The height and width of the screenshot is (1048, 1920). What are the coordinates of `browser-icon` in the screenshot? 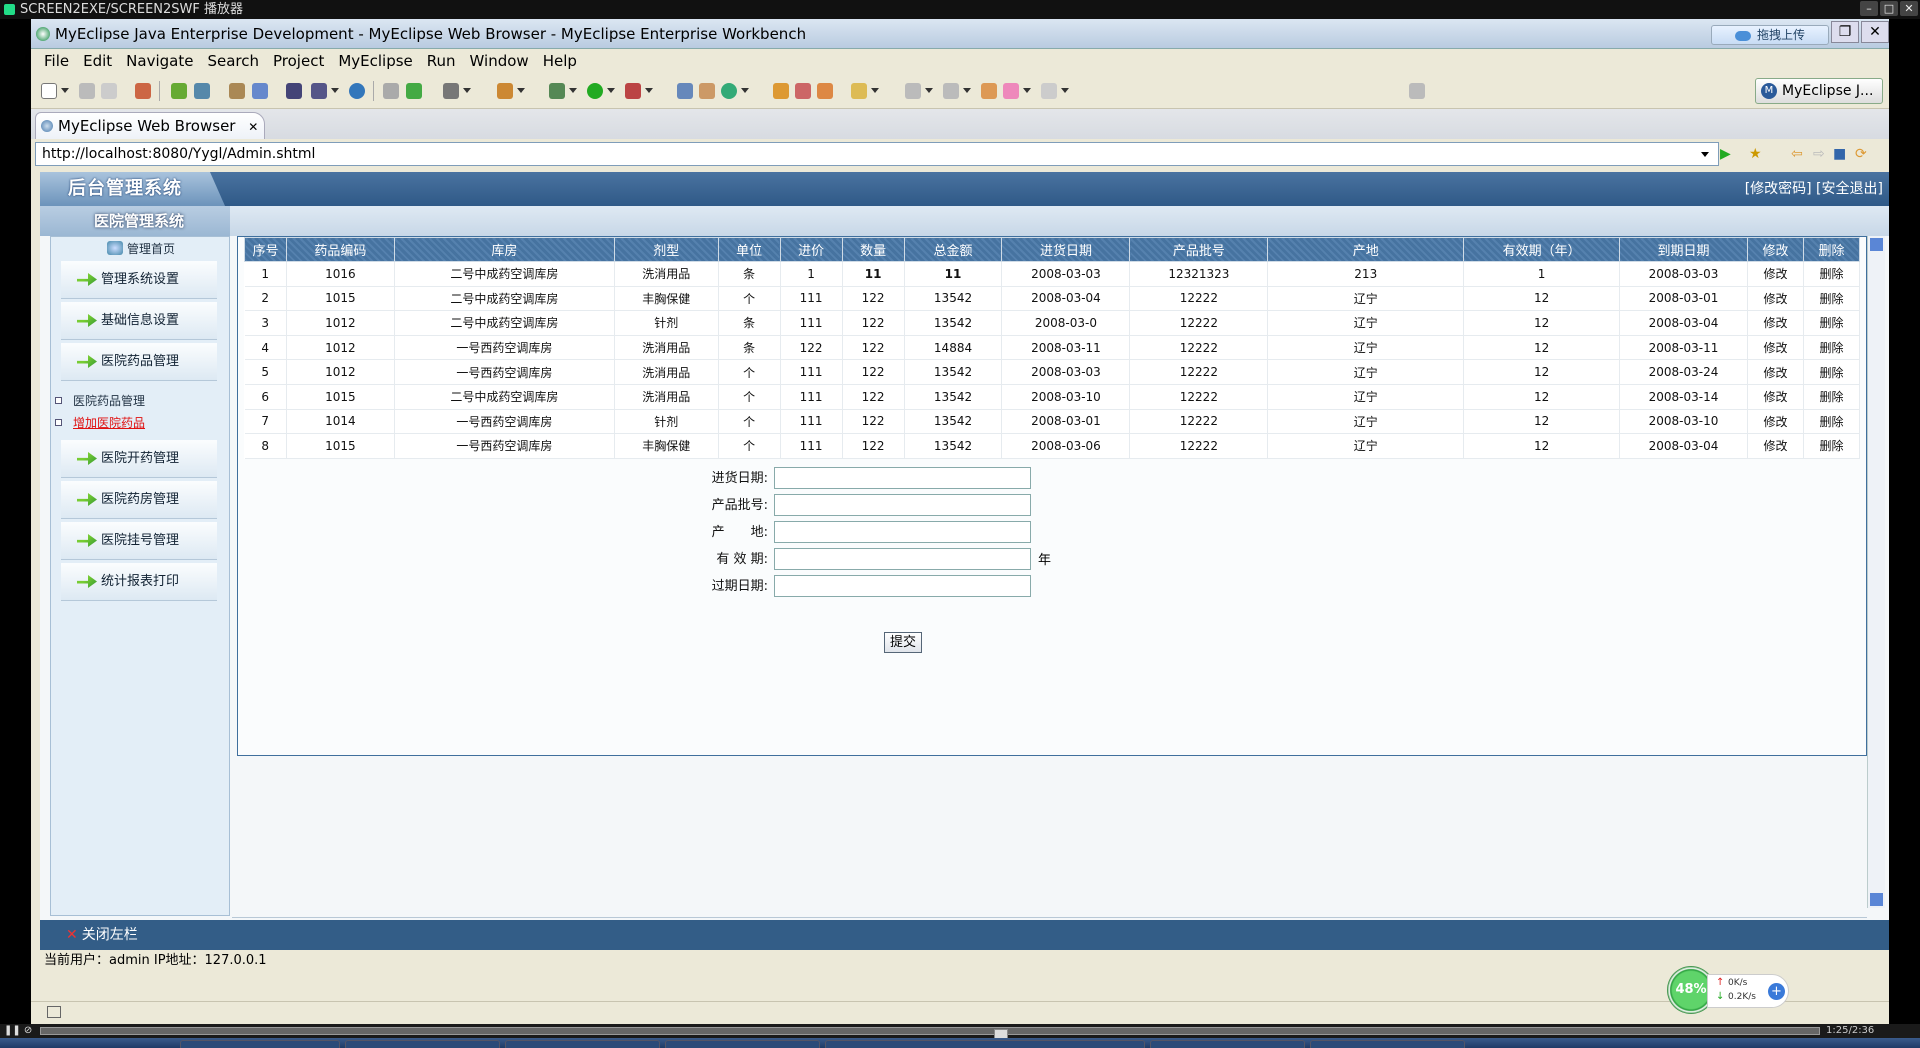 It's located at (357, 91).